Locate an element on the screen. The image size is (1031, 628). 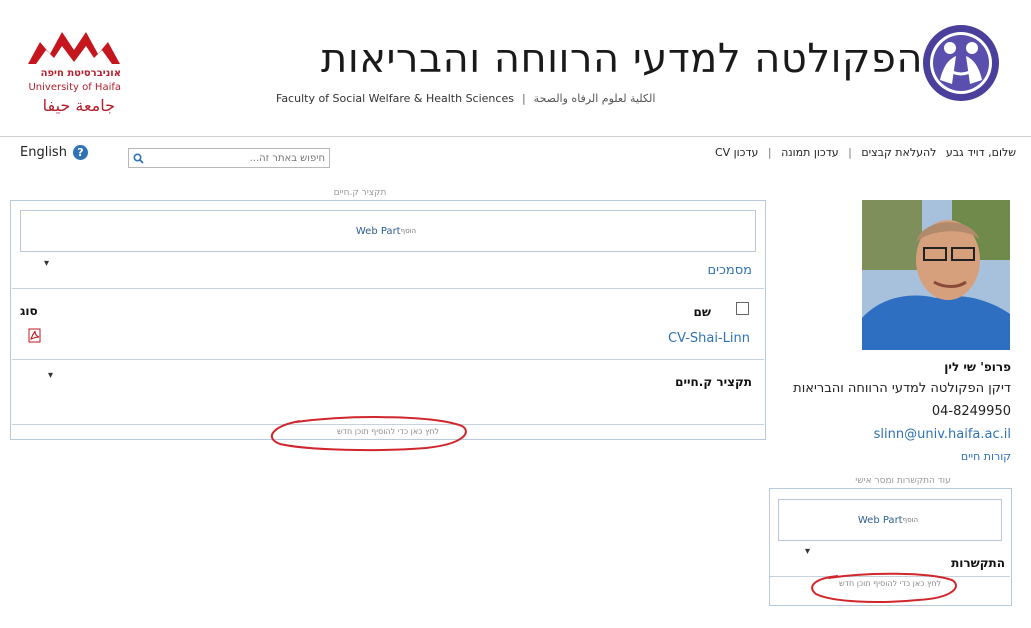
search-icon is located at coordinates (138, 158).